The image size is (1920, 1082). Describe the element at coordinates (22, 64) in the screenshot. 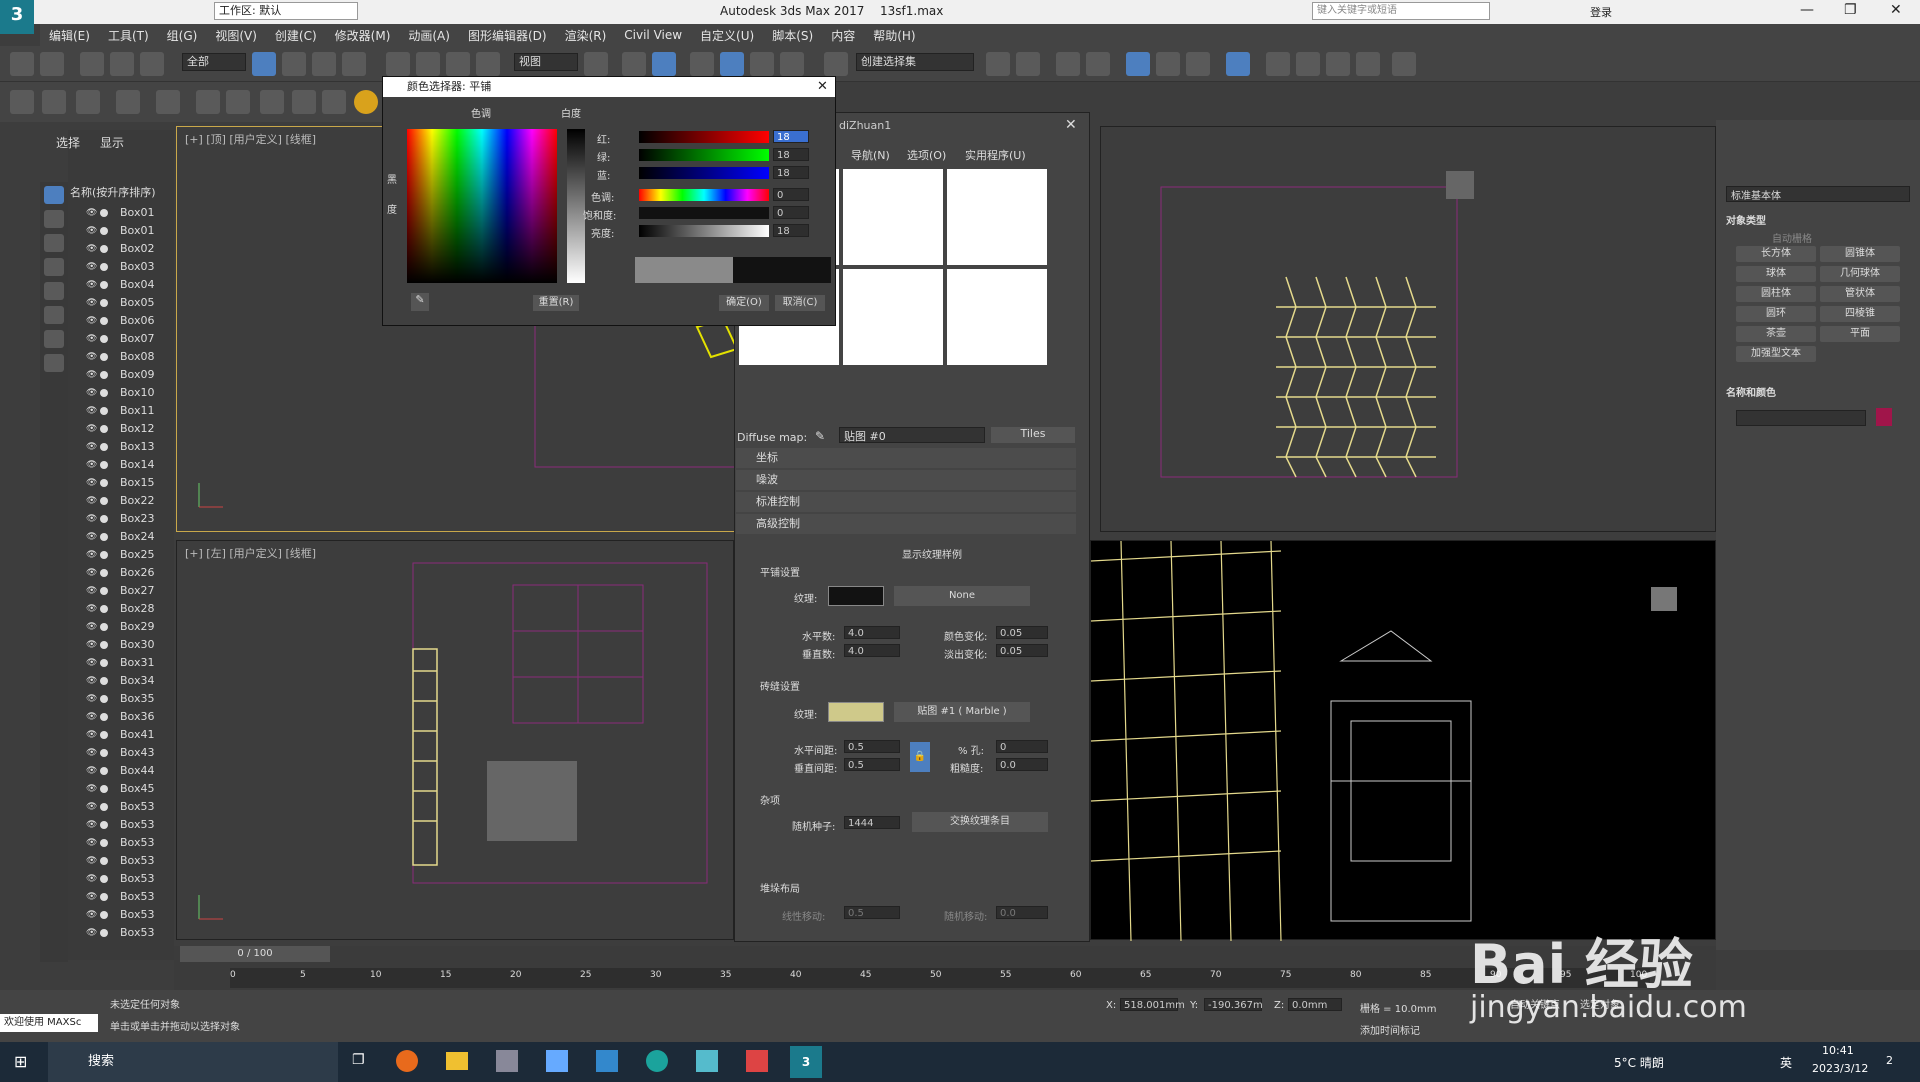

I see `undo-icon` at that location.